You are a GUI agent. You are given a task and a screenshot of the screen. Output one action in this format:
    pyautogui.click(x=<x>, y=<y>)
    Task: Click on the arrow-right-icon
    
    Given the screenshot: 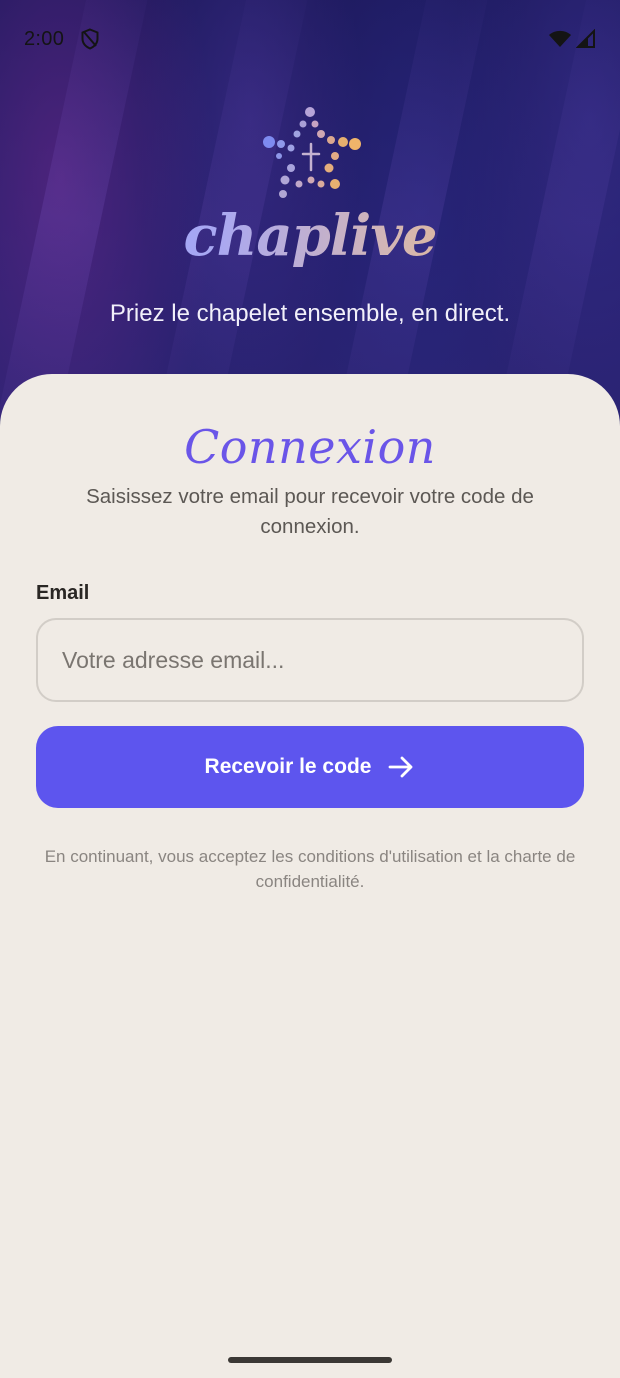 What is the action you would take?
    pyautogui.click(x=401, y=767)
    